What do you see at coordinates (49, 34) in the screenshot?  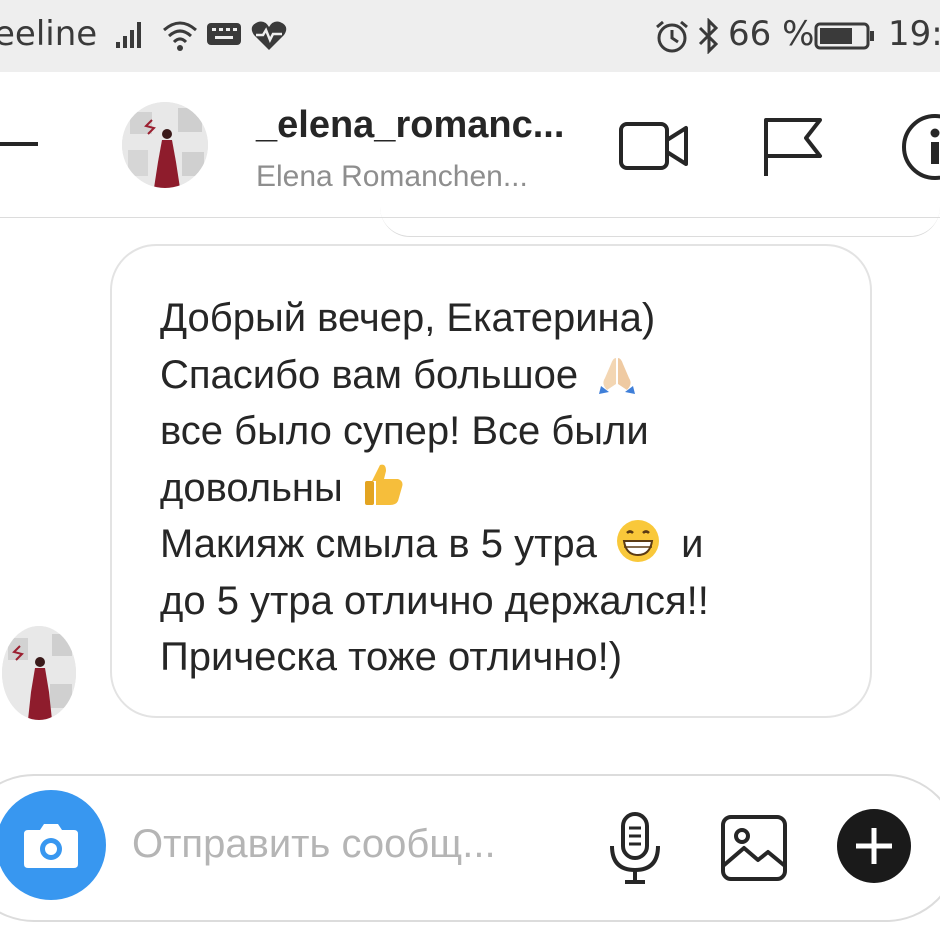 I see `carrier-label: eeline` at bounding box center [49, 34].